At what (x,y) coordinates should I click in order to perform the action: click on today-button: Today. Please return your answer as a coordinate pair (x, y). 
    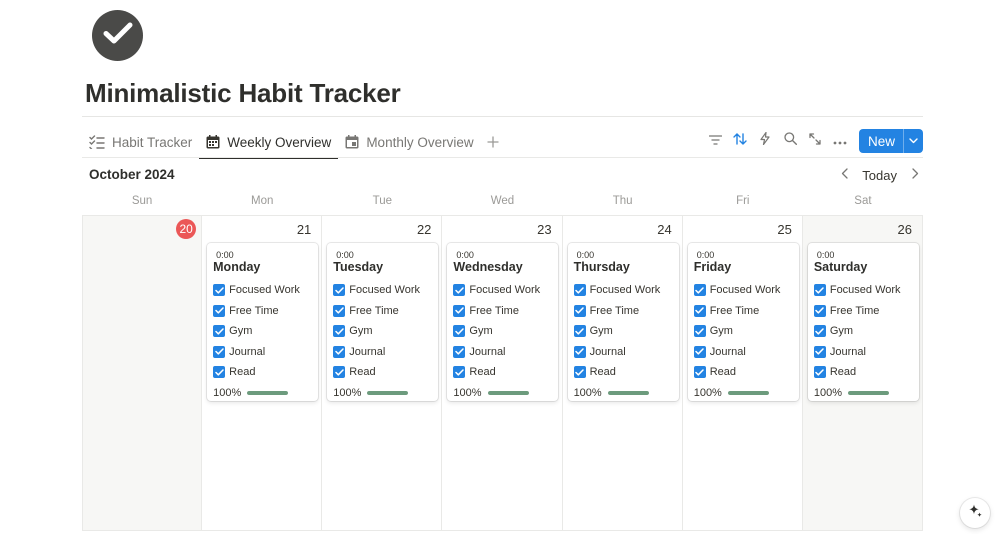
    Looking at the image, I should click on (879, 175).